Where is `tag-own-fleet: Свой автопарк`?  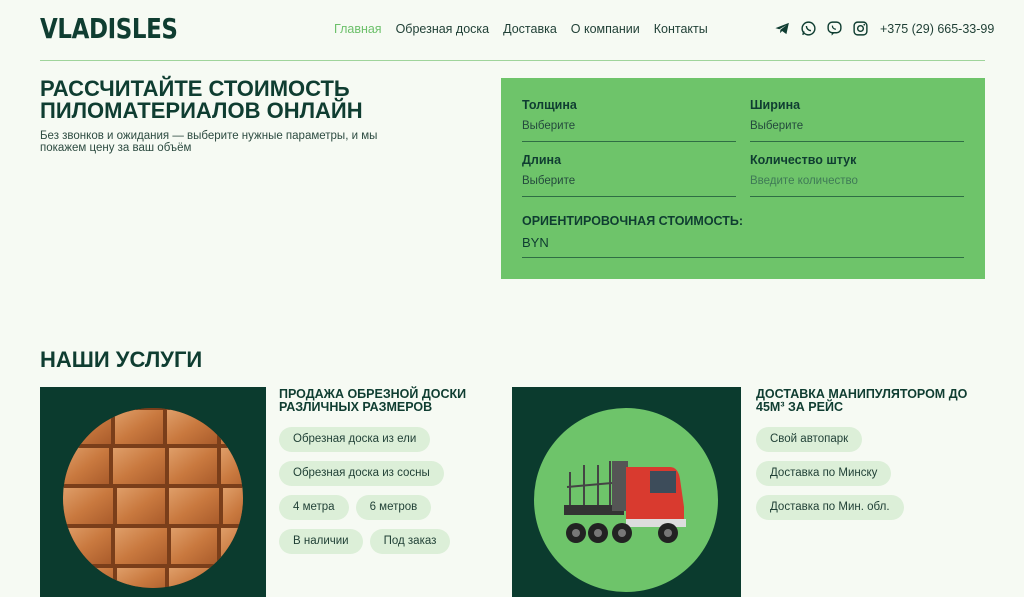
tag-own-fleet: Свой автопарк is located at coordinates (809, 439).